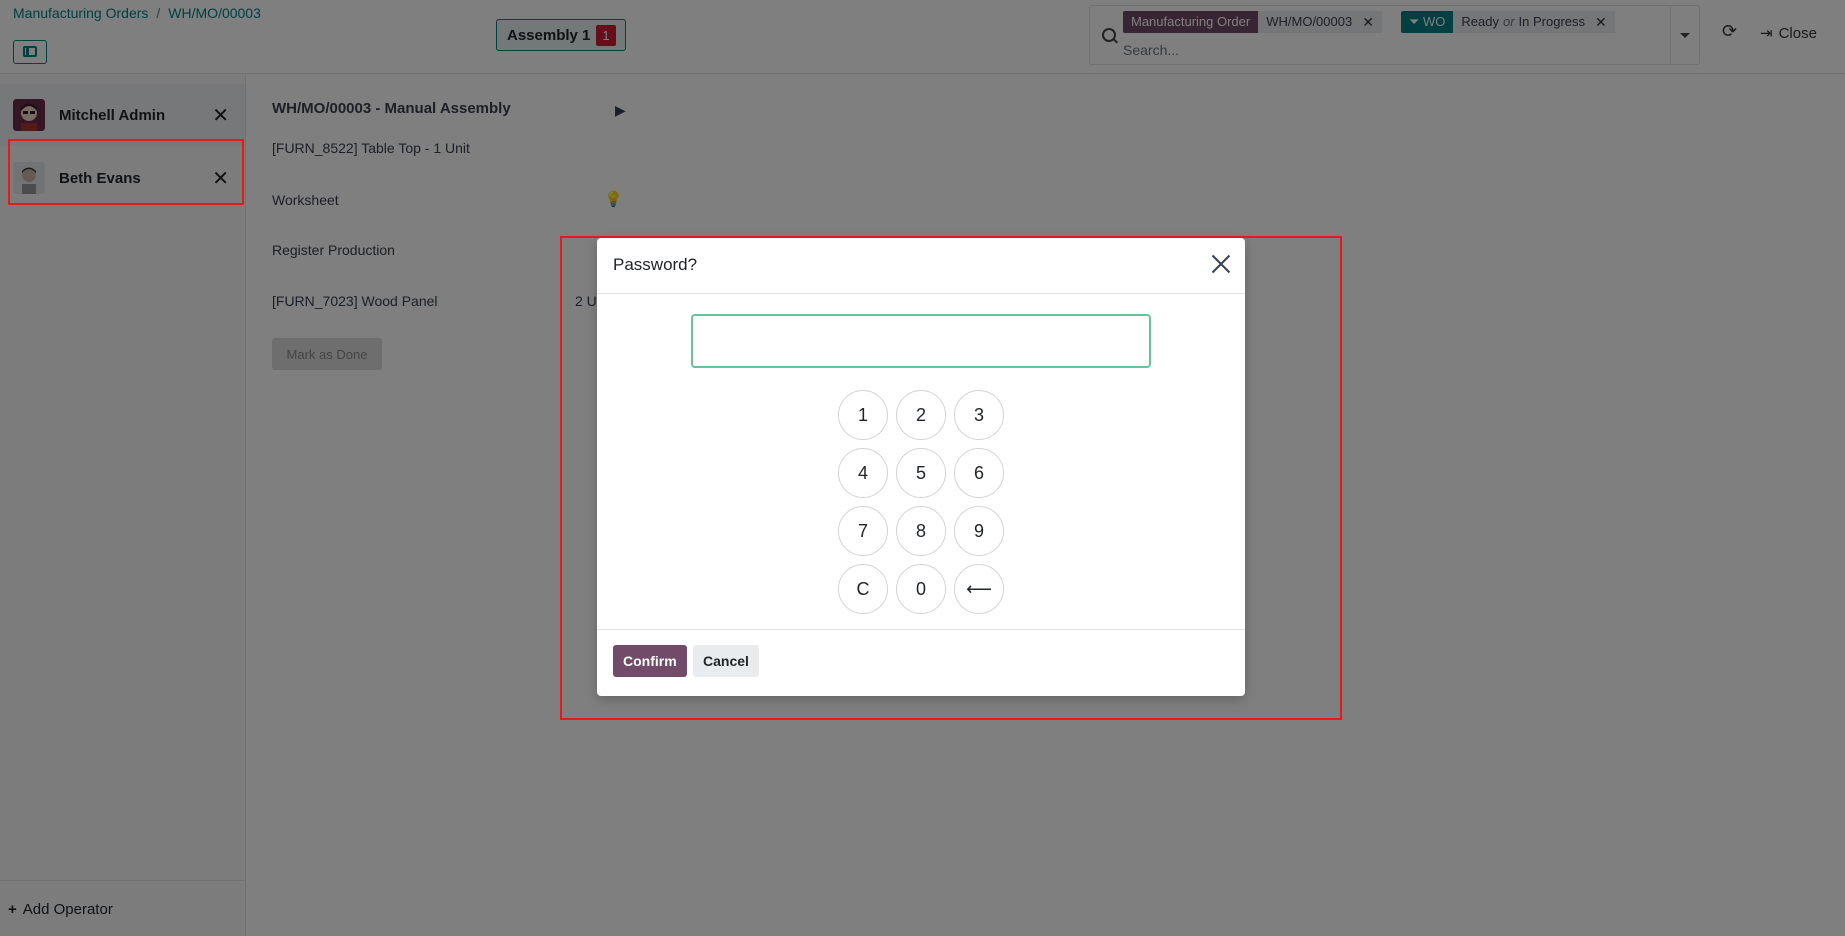 The height and width of the screenshot is (936, 1845). What do you see at coordinates (655, 264) in the screenshot?
I see `dialog-title: Password?` at bounding box center [655, 264].